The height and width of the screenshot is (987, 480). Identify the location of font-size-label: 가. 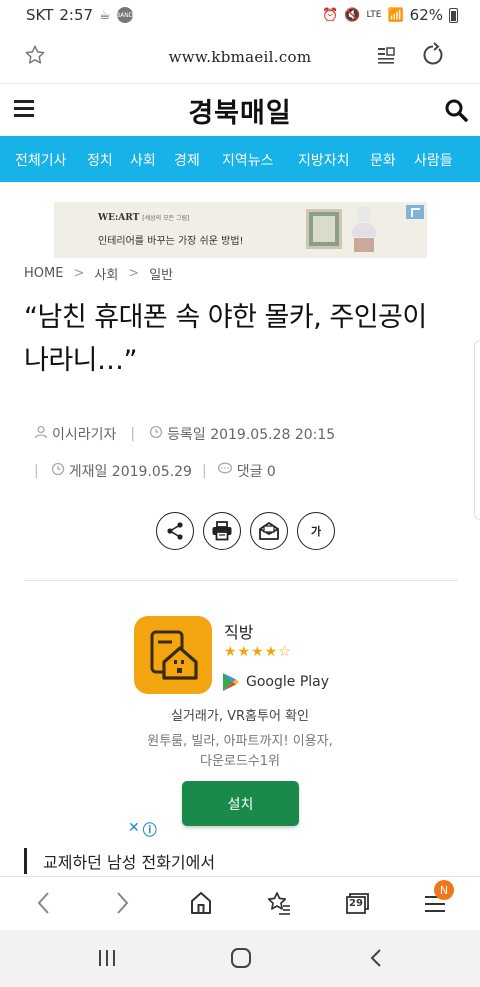
(316, 531).